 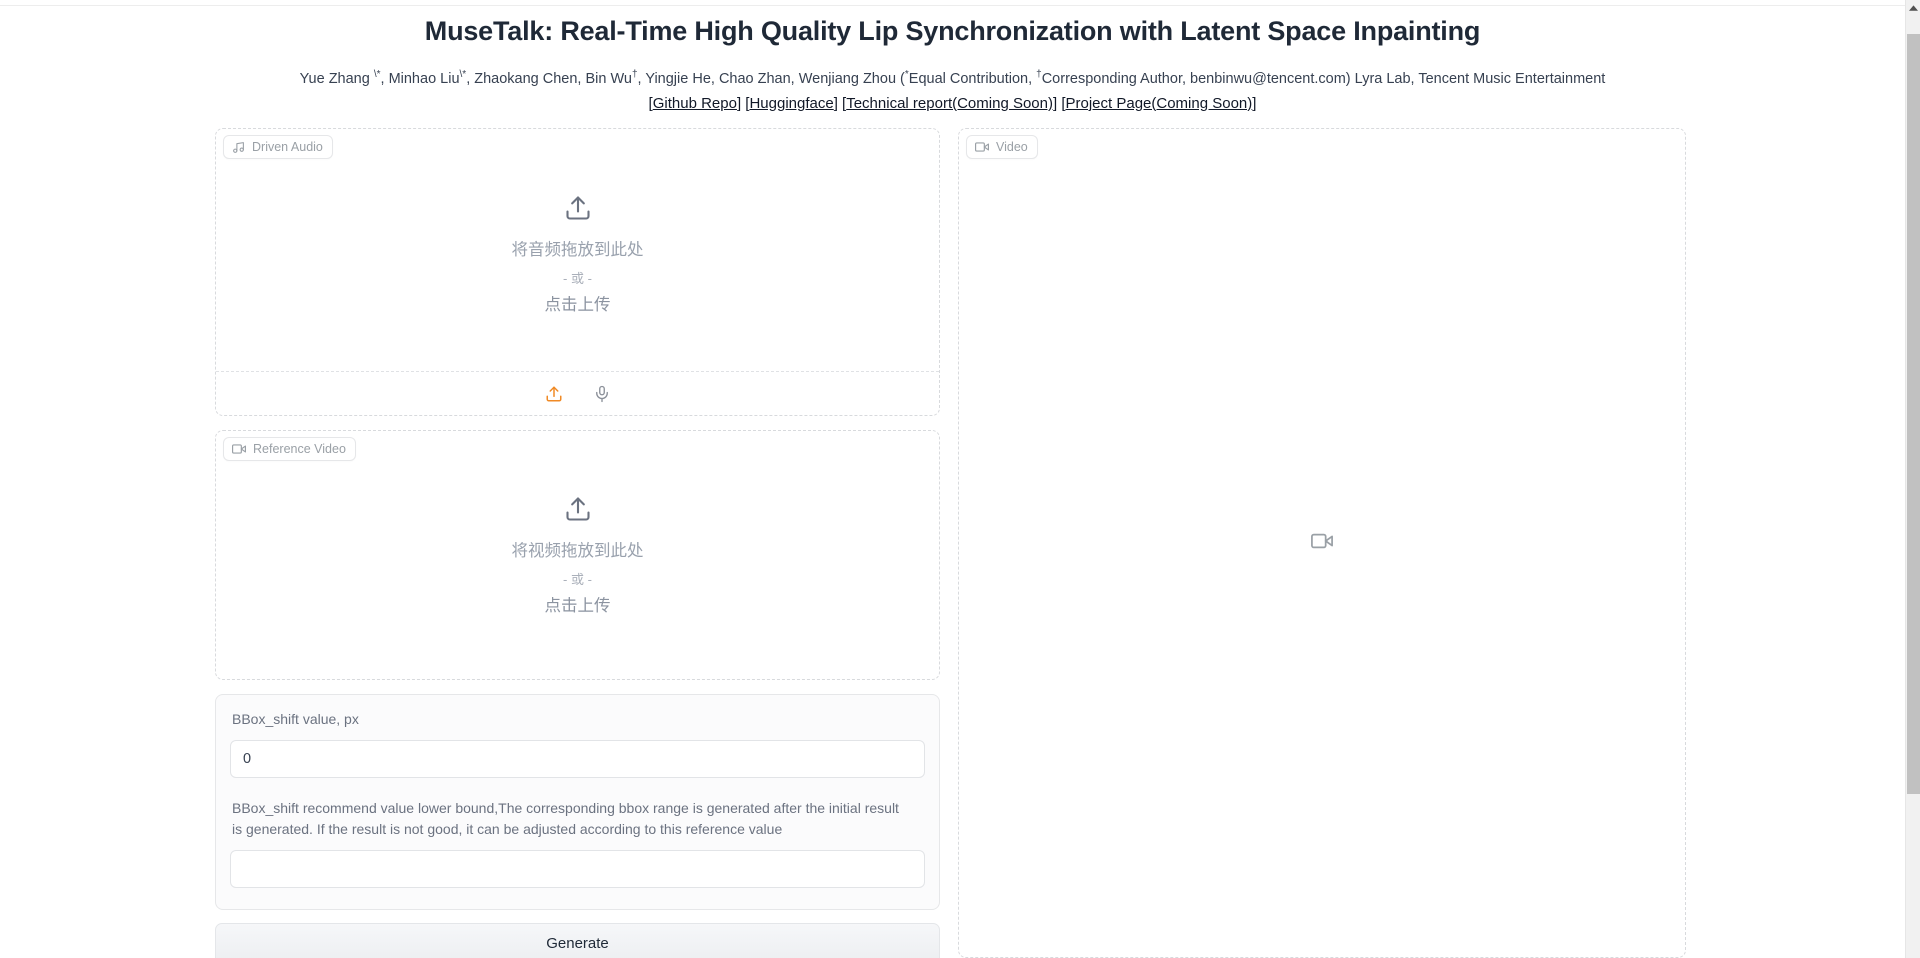 I want to click on driven-audio-label-text: Driven Audio, so click(x=287, y=147).